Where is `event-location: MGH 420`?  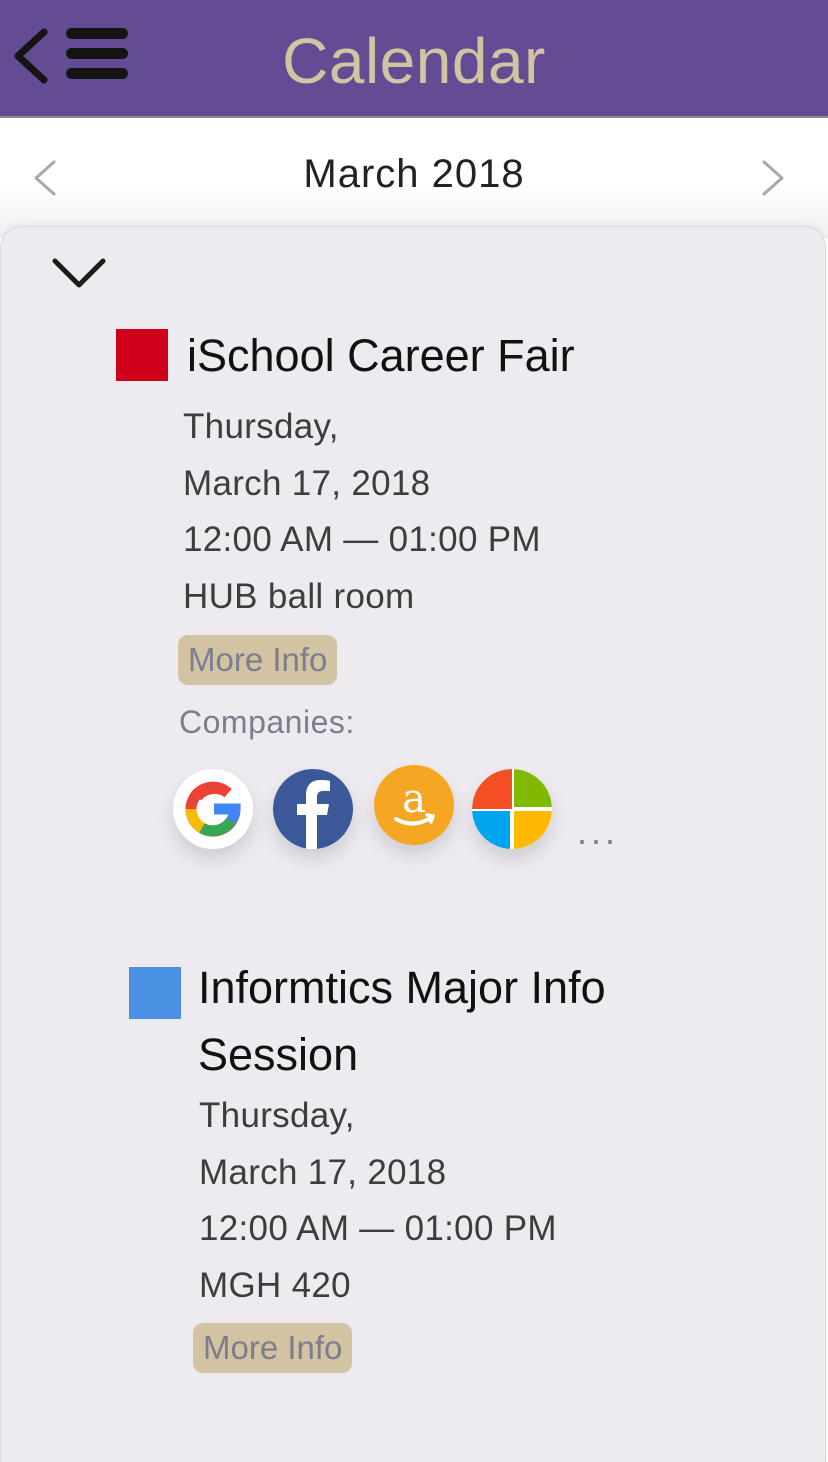
event-location: MGH 420 is located at coordinates (275, 1285).